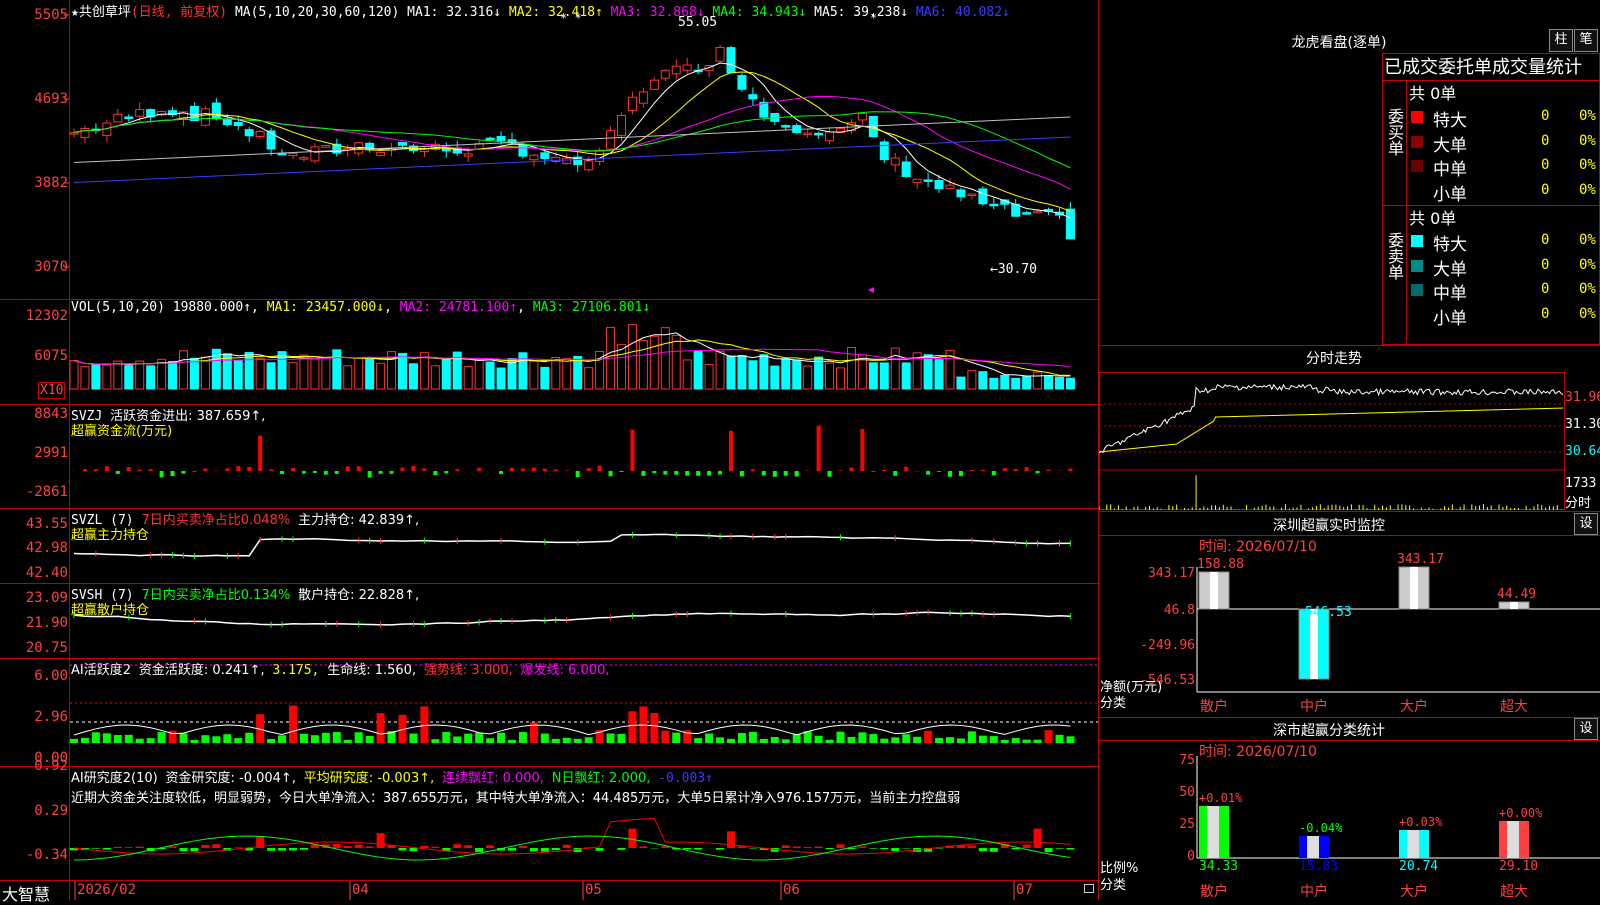  I want to click on volume-chart-svg, so click(549, 352).